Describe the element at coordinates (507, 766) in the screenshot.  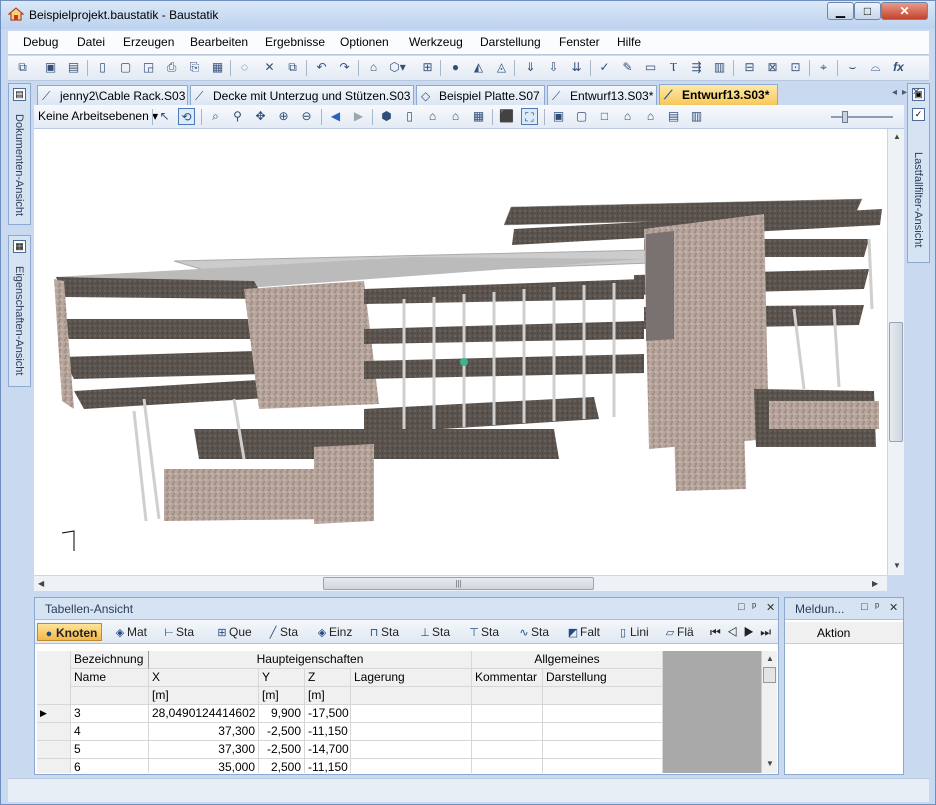
I see `cell-kommentar` at that location.